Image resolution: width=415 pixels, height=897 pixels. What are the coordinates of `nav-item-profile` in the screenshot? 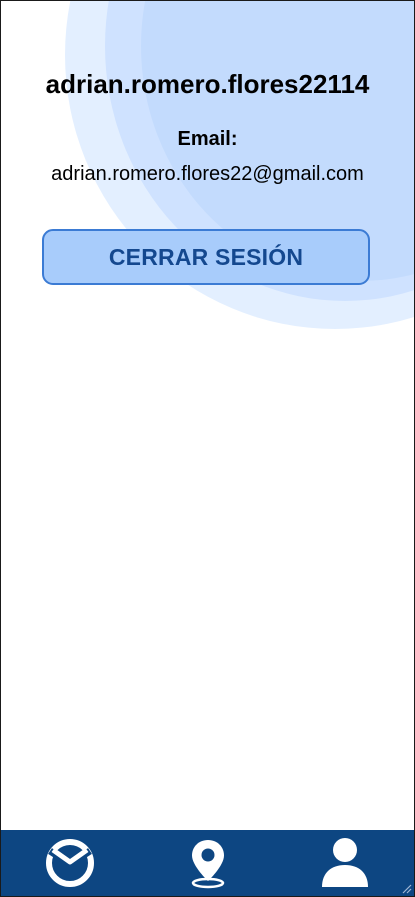 It's located at (345, 863).